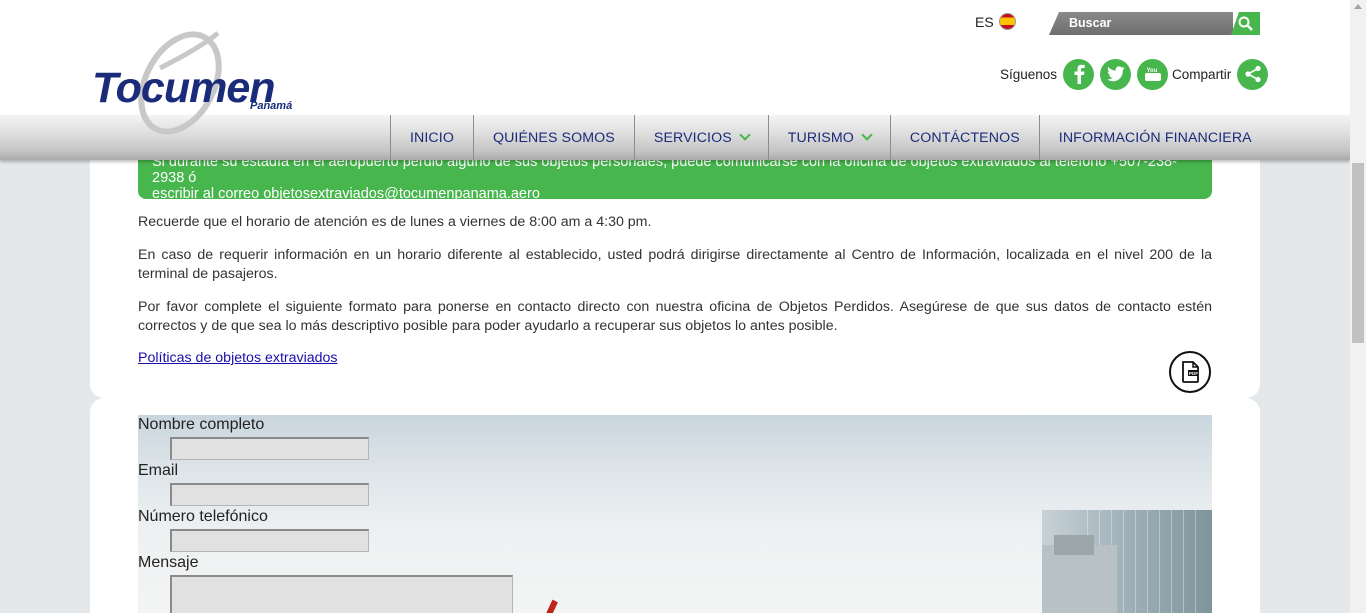  I want to click on nav-item-servicios: SERVICIOS, so click(700, 137).